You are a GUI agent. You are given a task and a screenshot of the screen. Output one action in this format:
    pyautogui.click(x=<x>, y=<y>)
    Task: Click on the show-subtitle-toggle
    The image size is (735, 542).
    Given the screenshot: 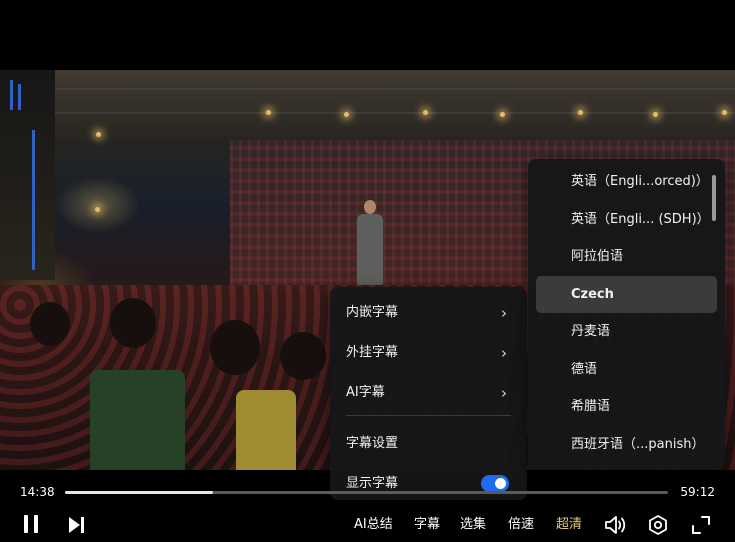 What is the action you would take?
    pyautogui.click(x=495, y=483)
    